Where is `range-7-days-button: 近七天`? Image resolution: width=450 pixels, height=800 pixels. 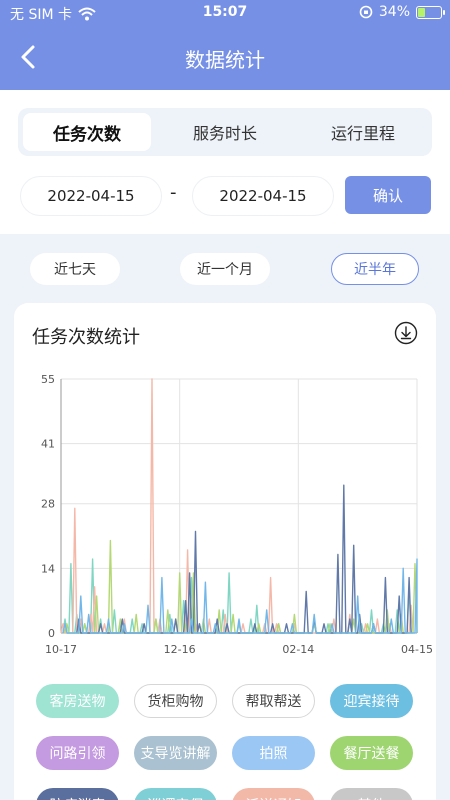
range-7-days-button: 近七天 is located at coordinates (75, 269).